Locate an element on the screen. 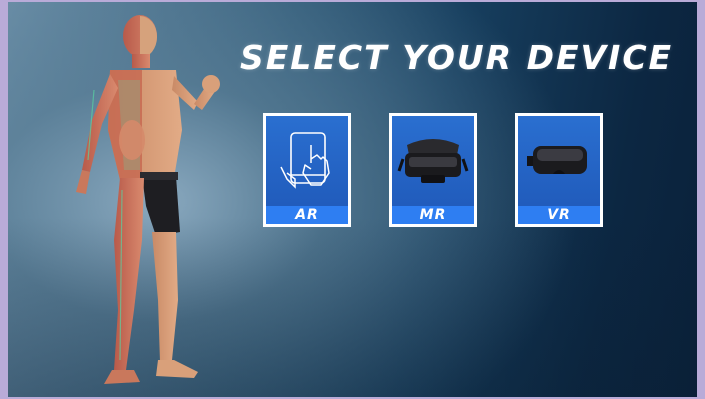  ar-device-button: AR is located at coordinates (307, 170).